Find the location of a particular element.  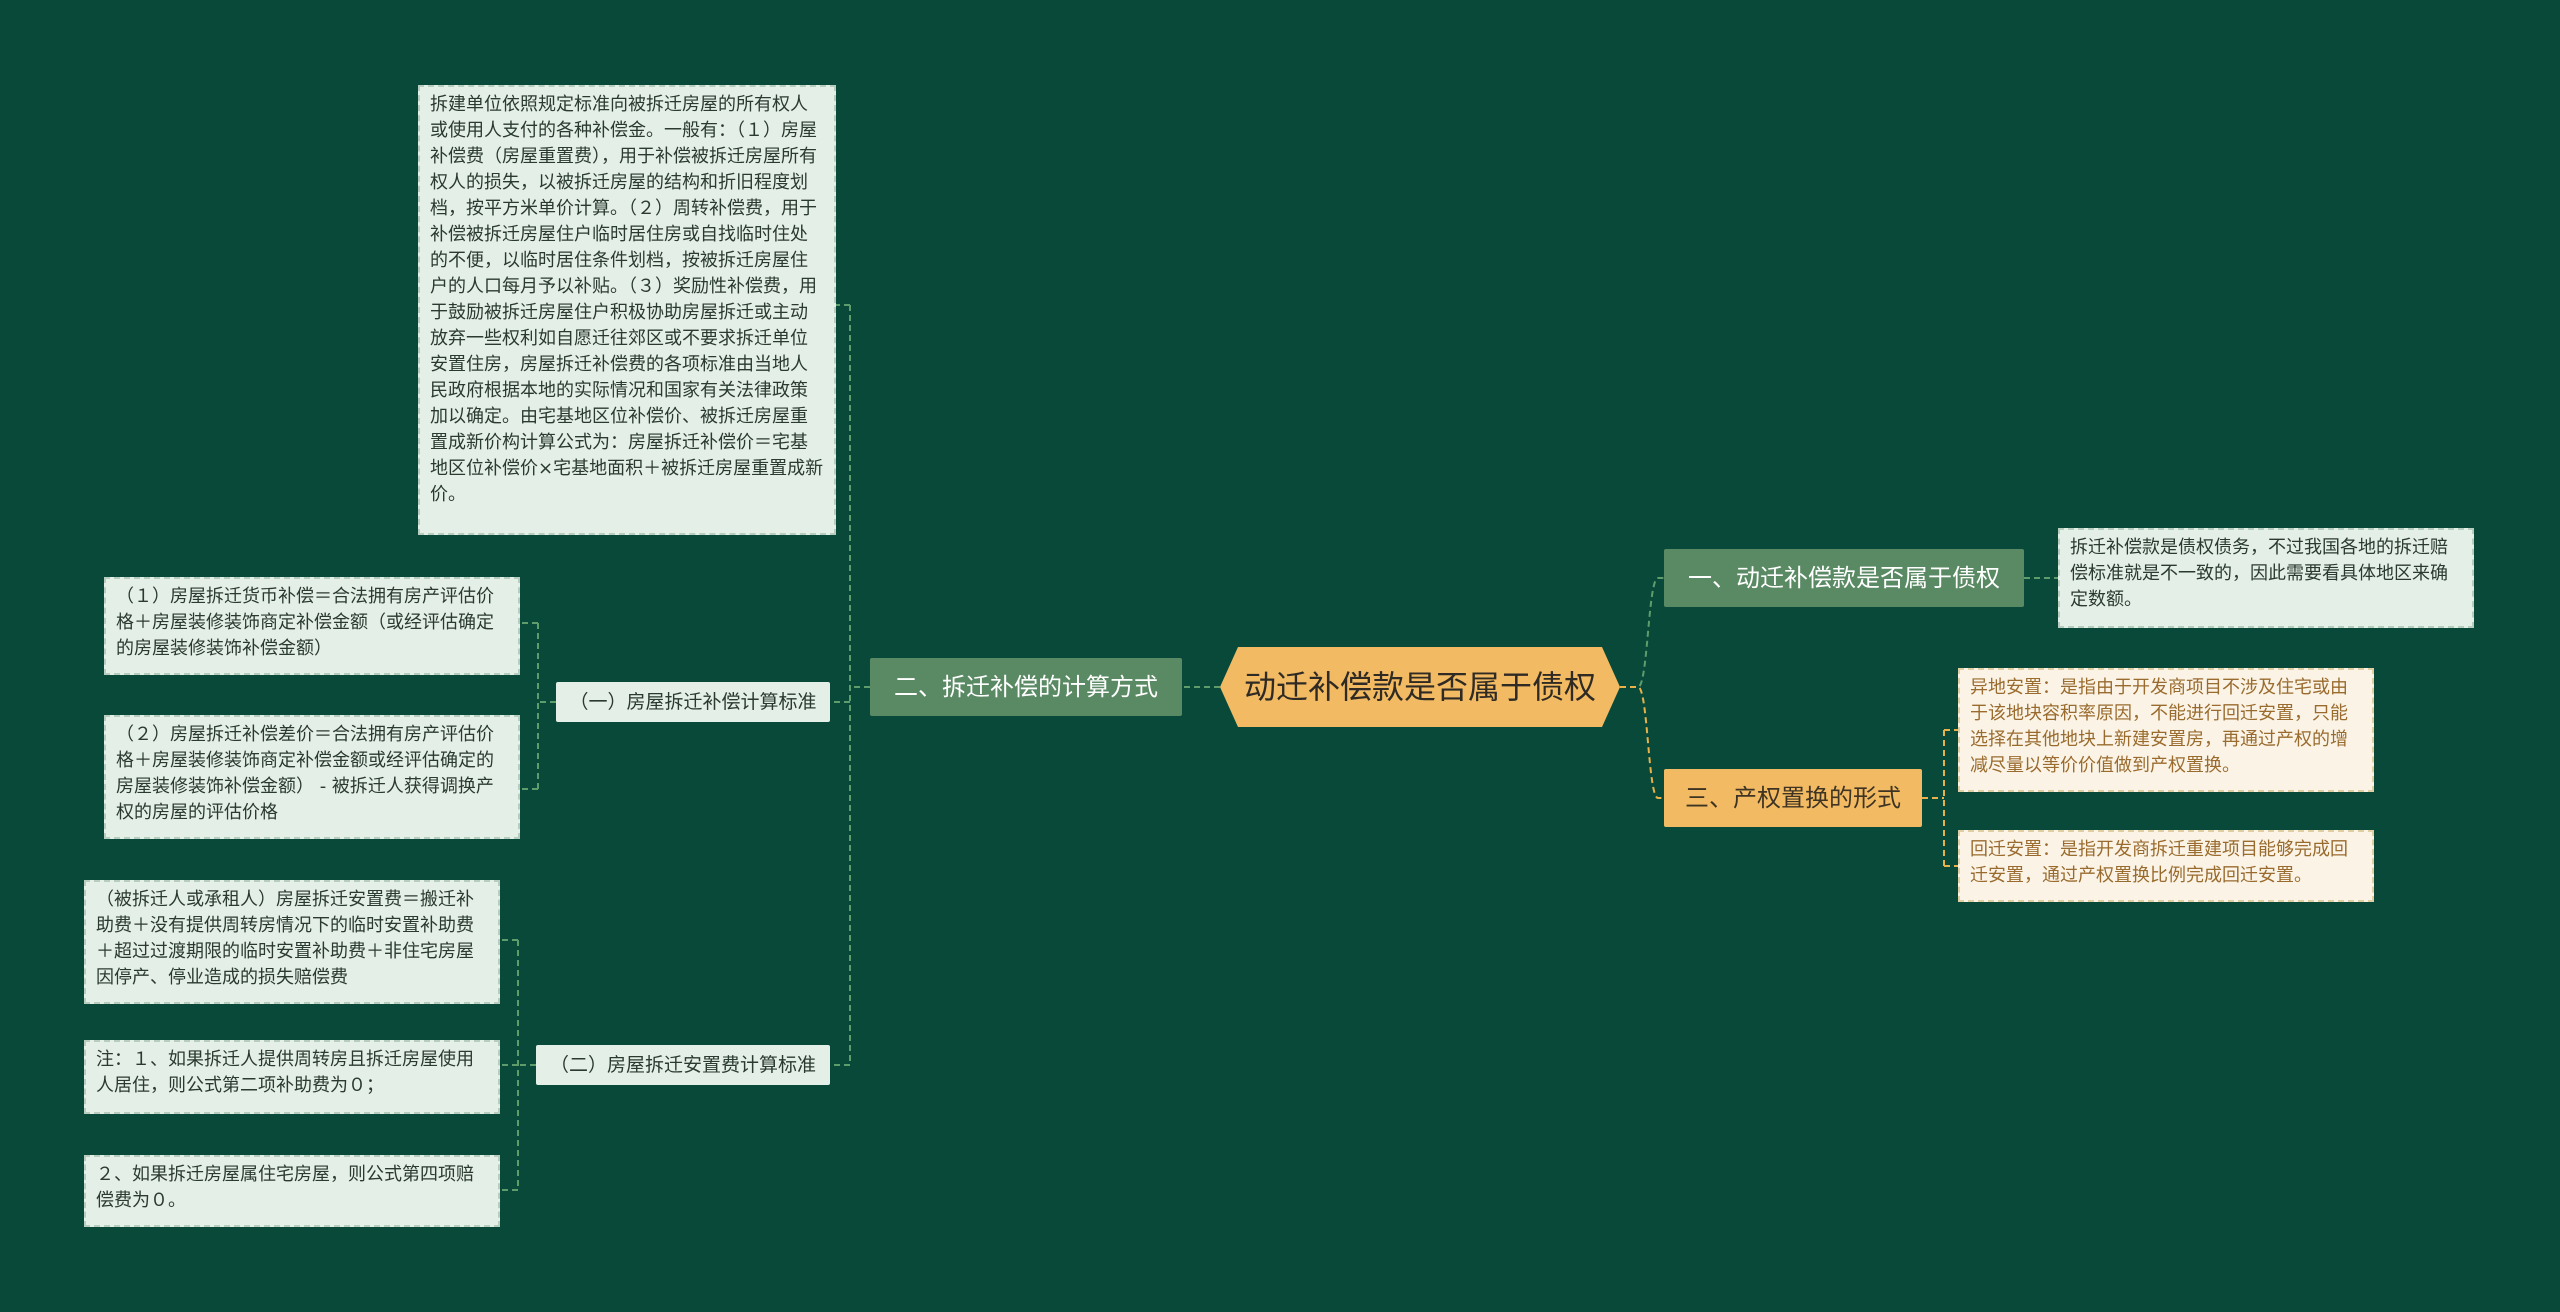

link-s1-leaves is located at coordinates (538, 706).